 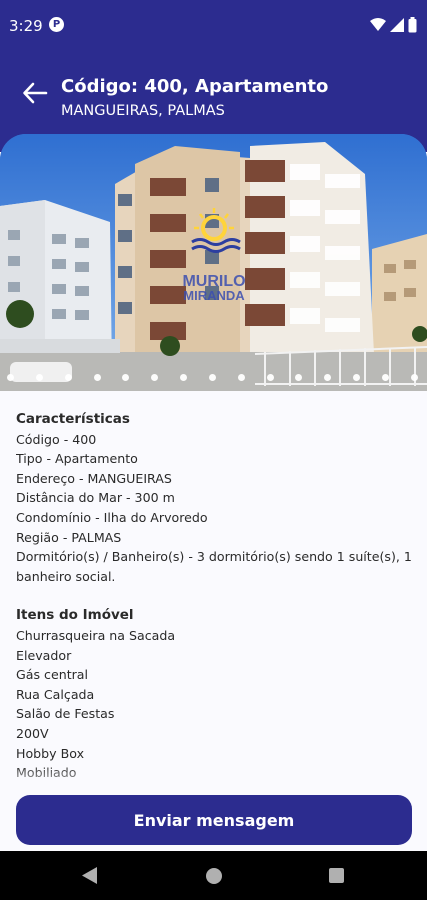 What do you see at coordinates (69, 537) in the screenshot?
I see `characteristic-line: Região - PALMAS` at bounding box center [69, 537].